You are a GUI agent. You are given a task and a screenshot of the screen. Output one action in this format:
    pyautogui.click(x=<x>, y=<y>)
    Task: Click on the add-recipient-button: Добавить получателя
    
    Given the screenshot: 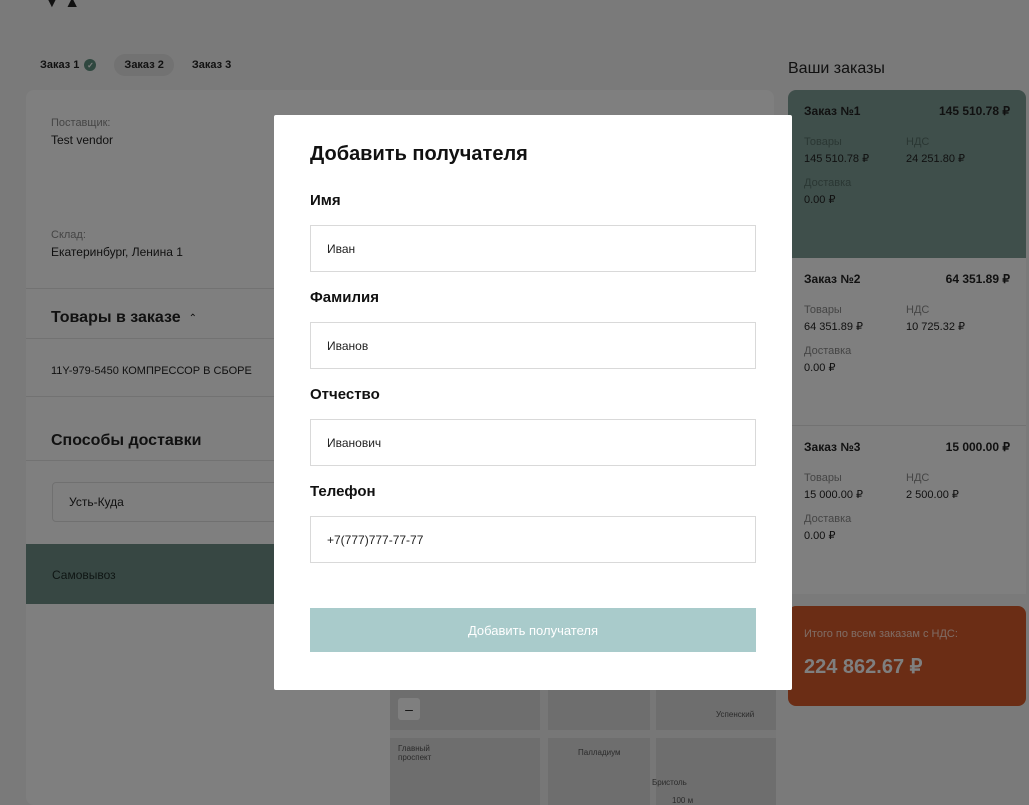 What is the action you would take?
    pyautogui.click(x=533, y=630)
    